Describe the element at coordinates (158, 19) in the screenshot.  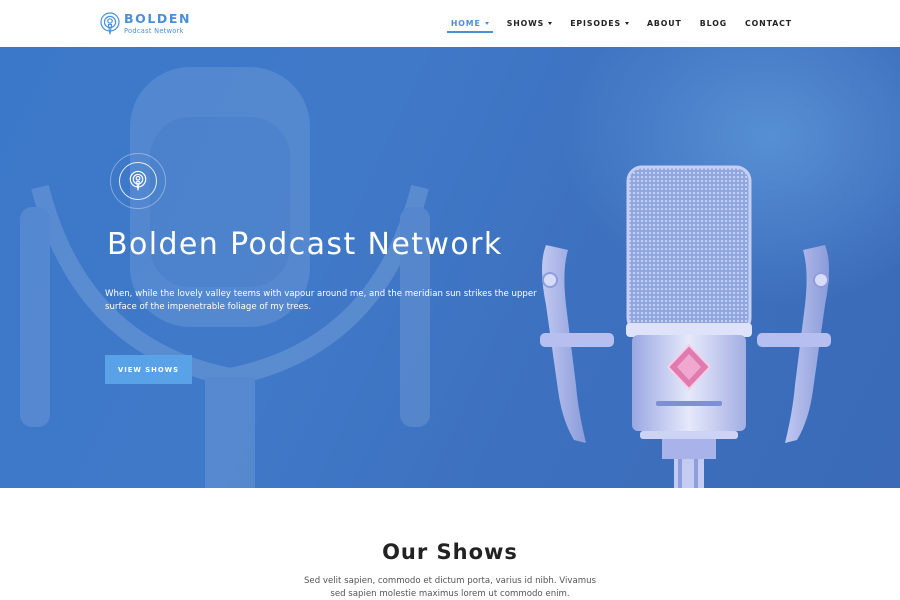
I see `brand-name: BOLDEN` at that location.